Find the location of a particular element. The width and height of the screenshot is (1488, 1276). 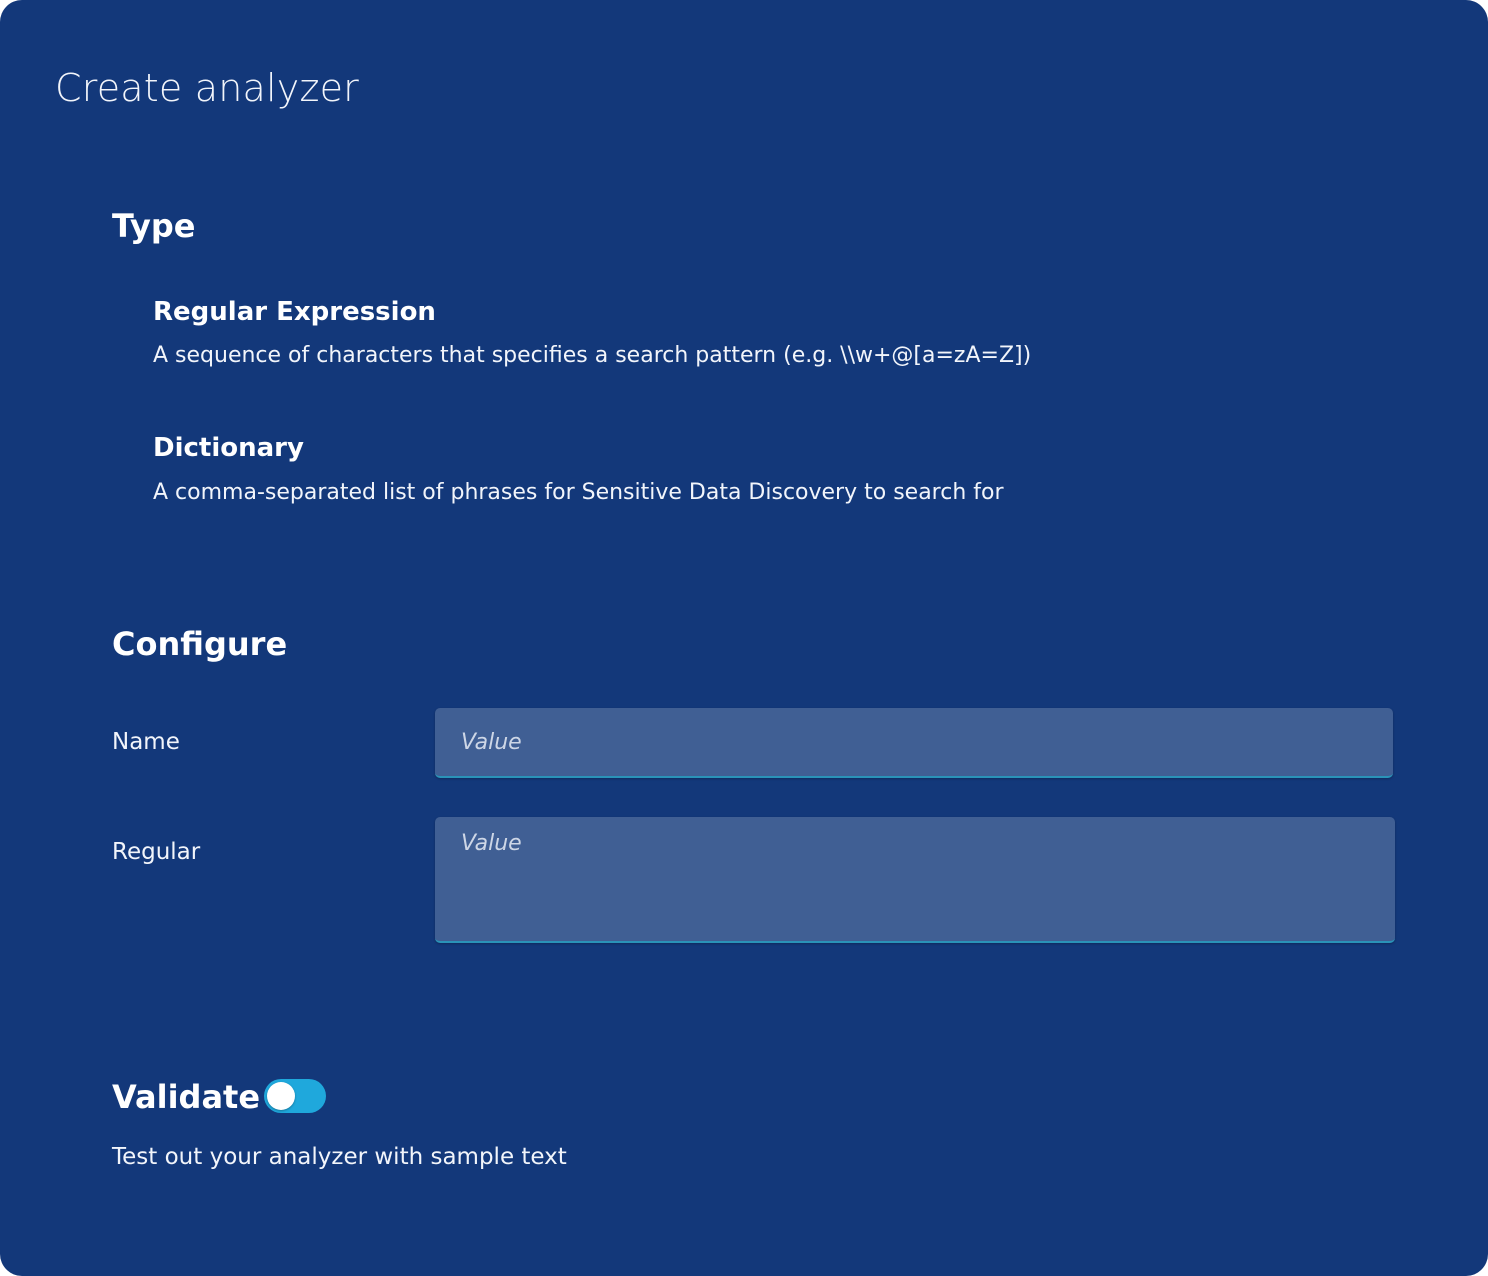

validate-description: Test out your analyzer with sample text is located at coordinates (339, 1157).